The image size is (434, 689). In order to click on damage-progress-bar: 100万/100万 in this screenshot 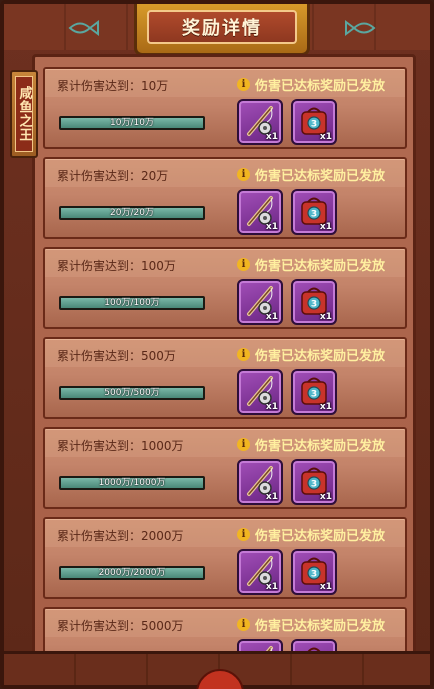, I will do `click(132, 303)`.